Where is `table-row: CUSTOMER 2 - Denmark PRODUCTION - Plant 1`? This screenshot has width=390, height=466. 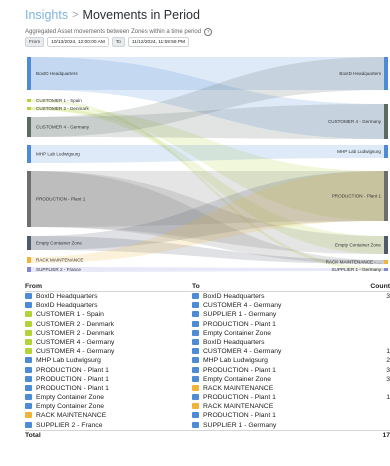 table-row: CUSTOMER 2 - Denmark PRODUCTION - Plant 1 is located at coordinates (207, 324).